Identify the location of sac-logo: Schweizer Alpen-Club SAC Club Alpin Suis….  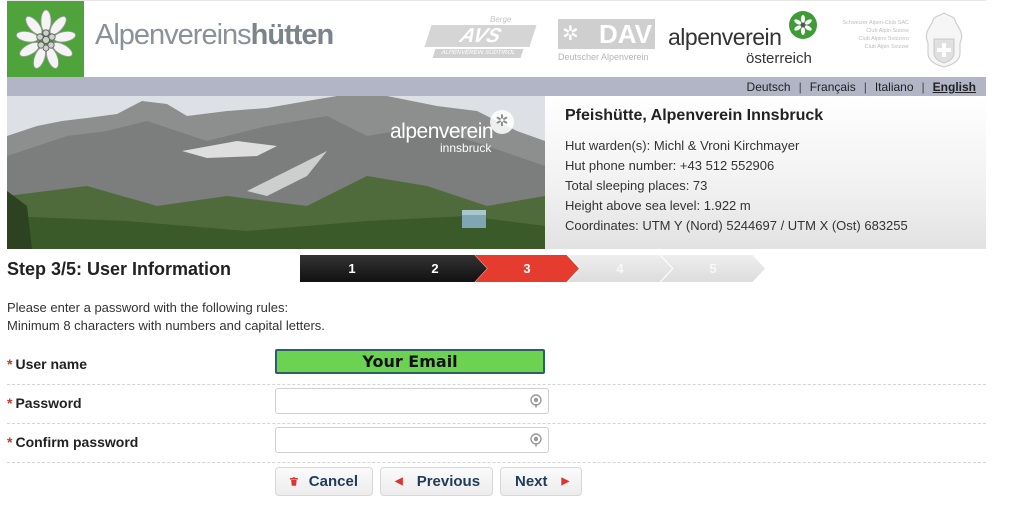
(869, 35).